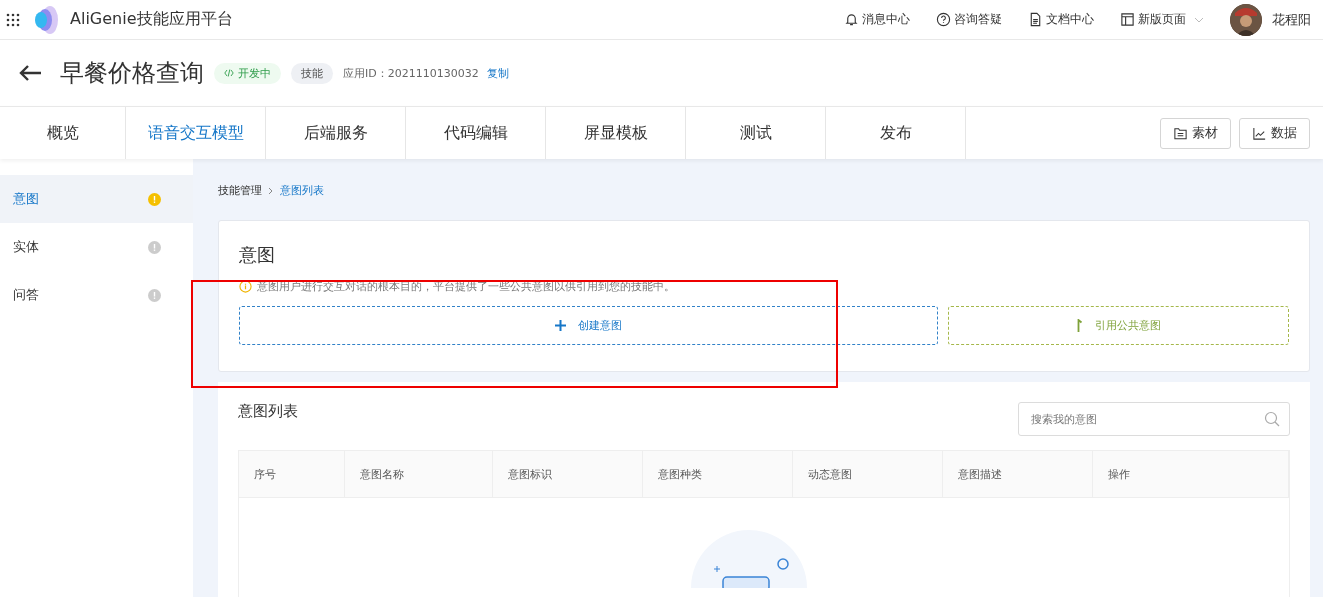 The image size is (1323, 597). Describe the element at coordinates (336, 133) in the screenshot. I see `tab: 后端服务` at that location.